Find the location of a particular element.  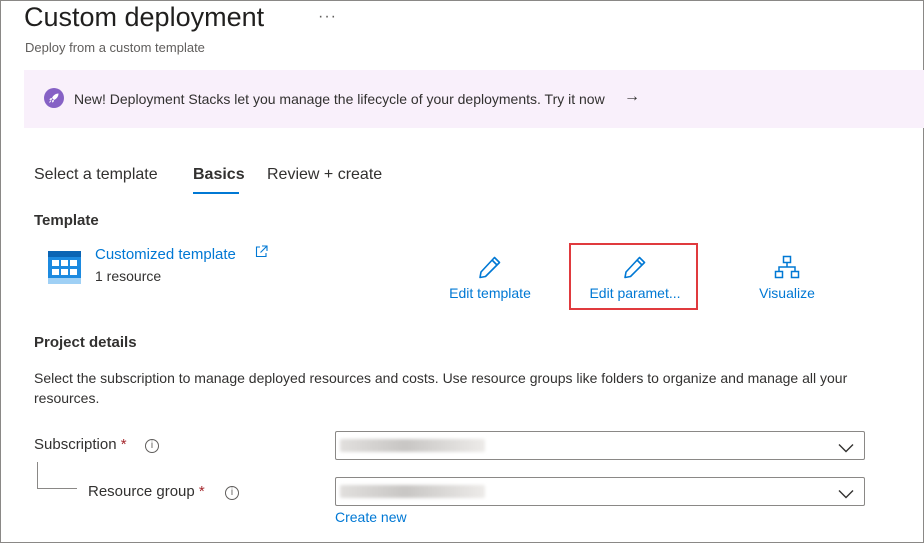

resource-group-value-redacted is located at coordinates (412, 491).